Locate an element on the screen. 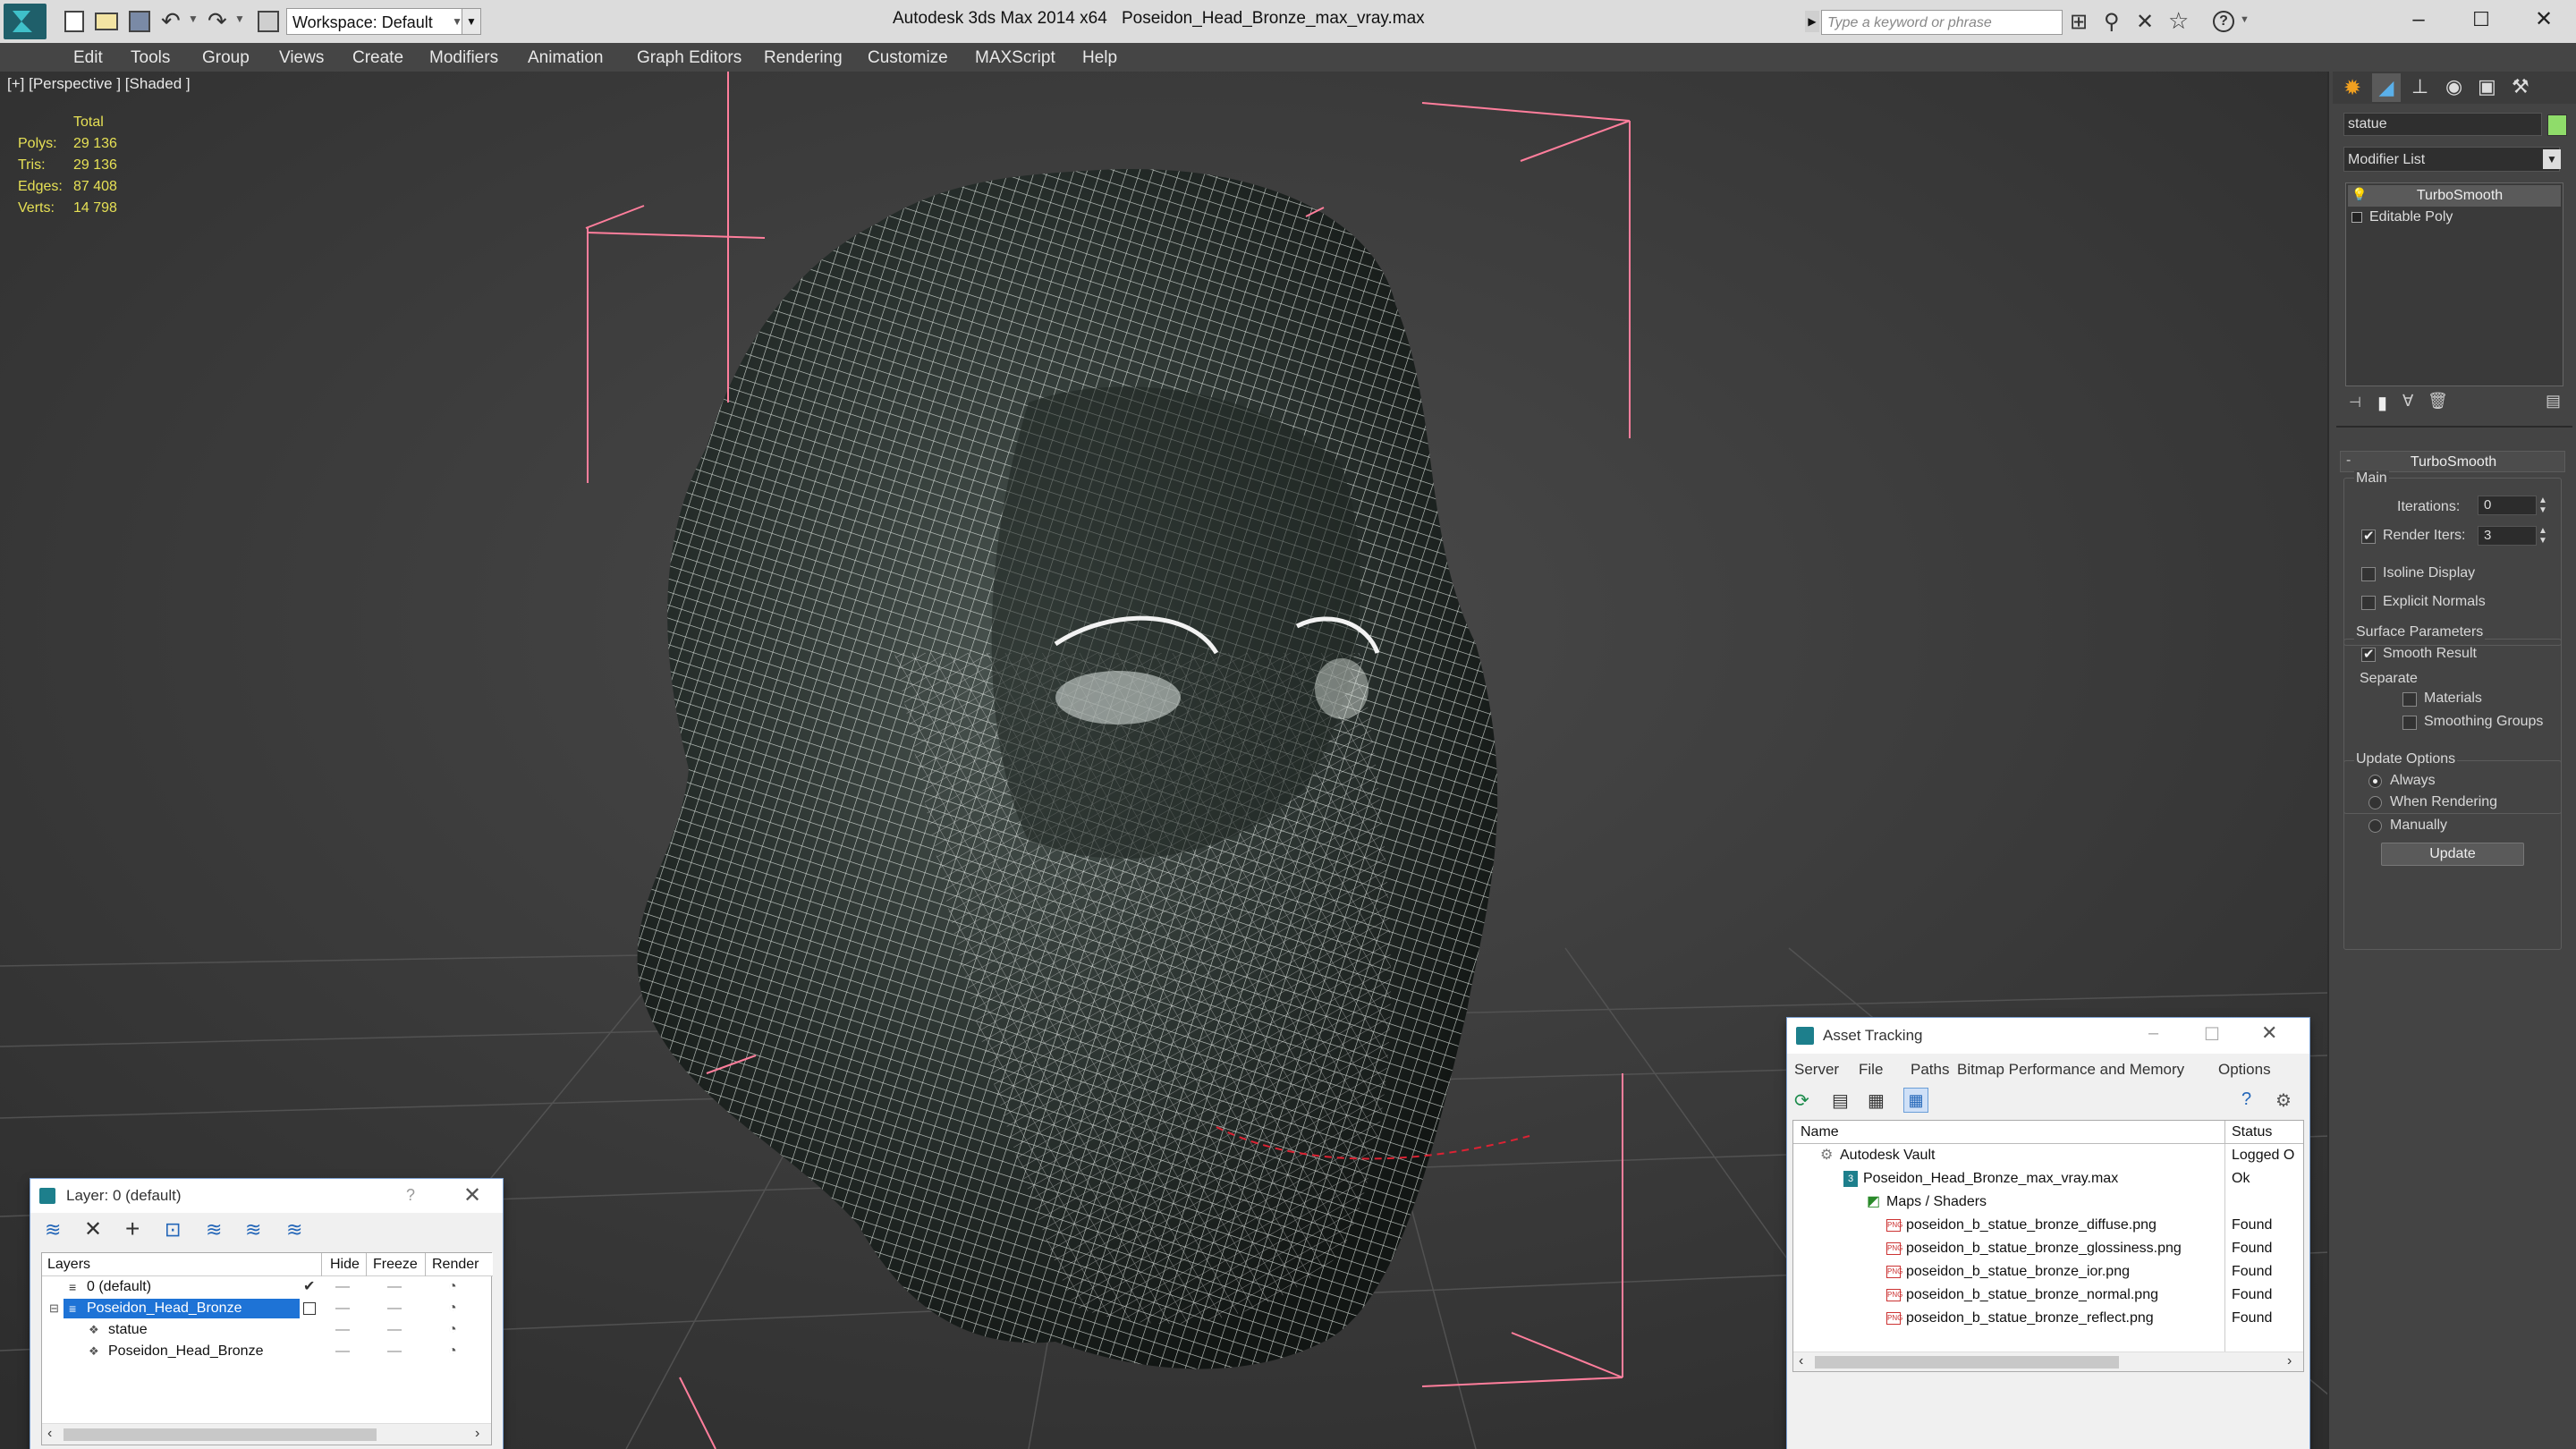 The height and width of the screenshot is (1449, 2576). menu-group: Group is located at coordinates (226, 58).